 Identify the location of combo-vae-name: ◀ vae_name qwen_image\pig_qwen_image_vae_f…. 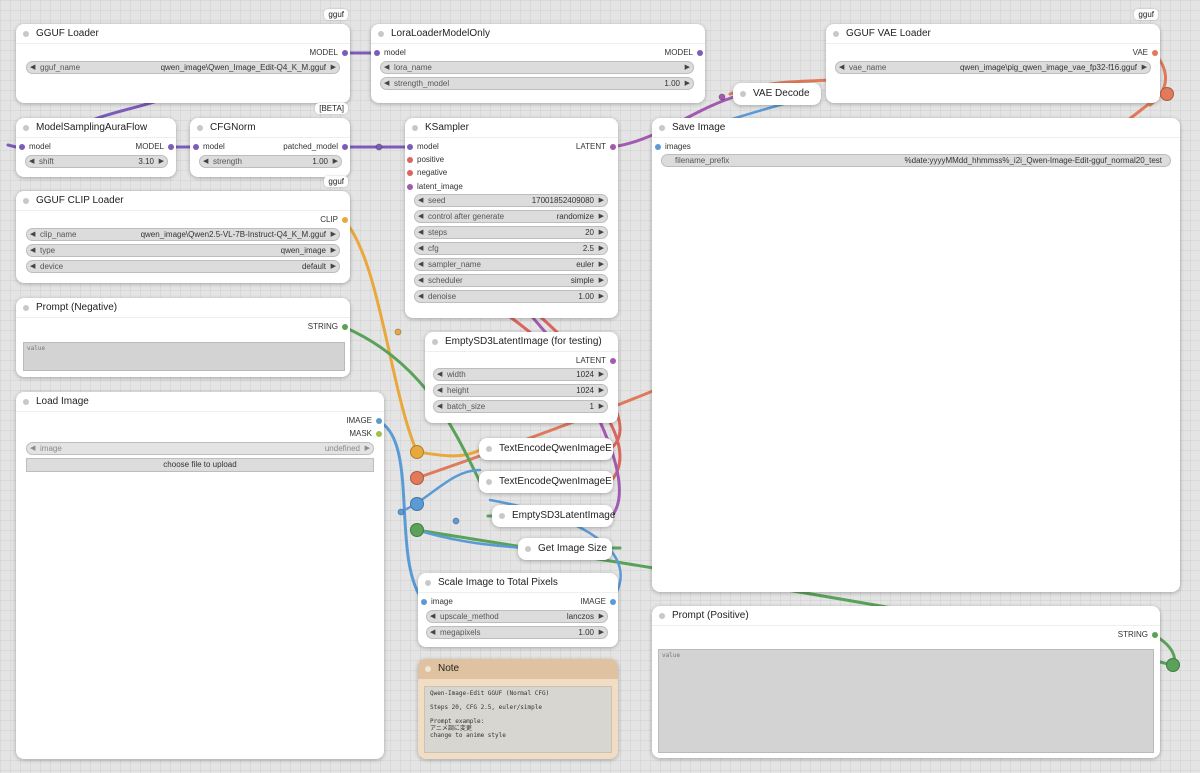
(993, 67).